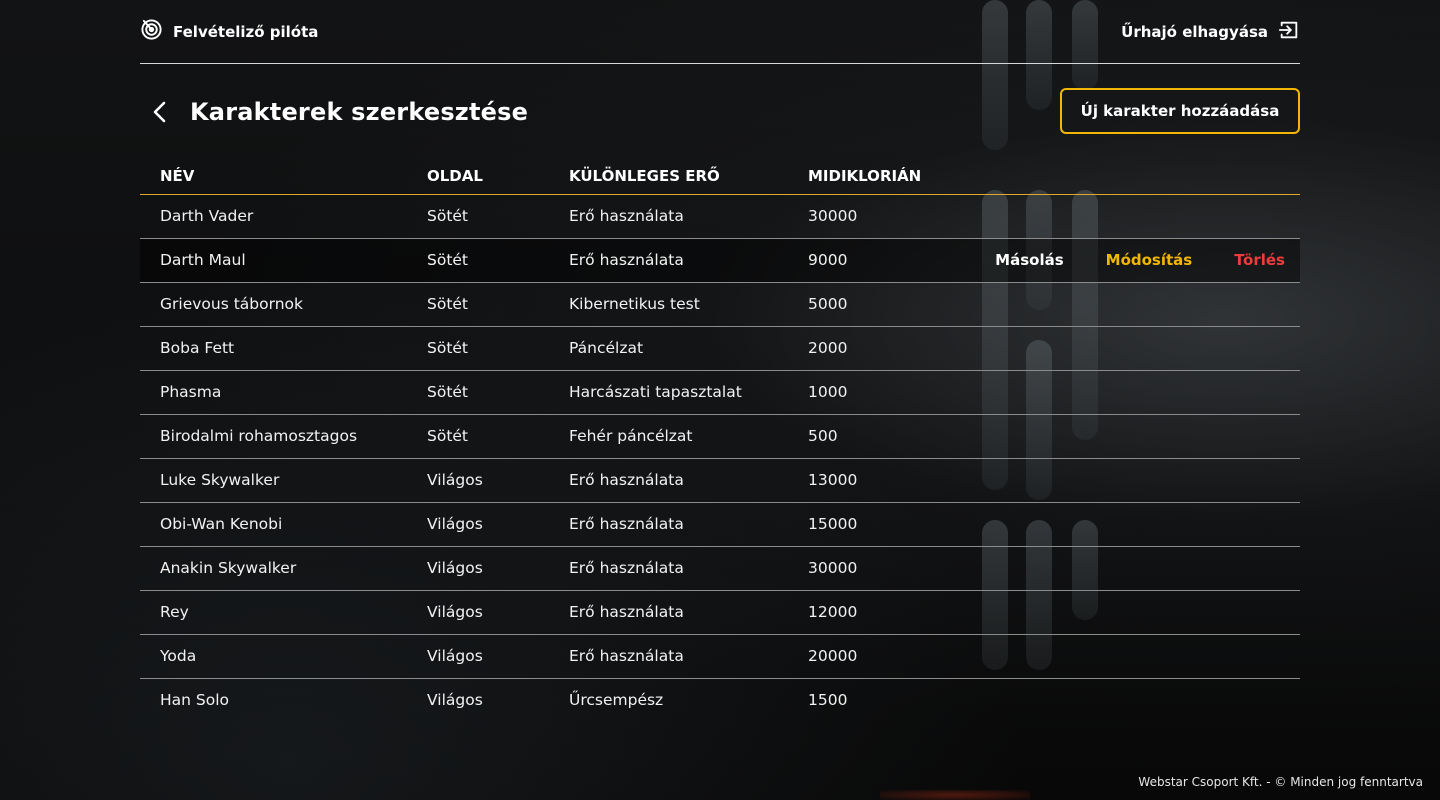 This screenshot has height=800, width=1440. I want to click on cell-name: Boba Fett, so click(283, 348).